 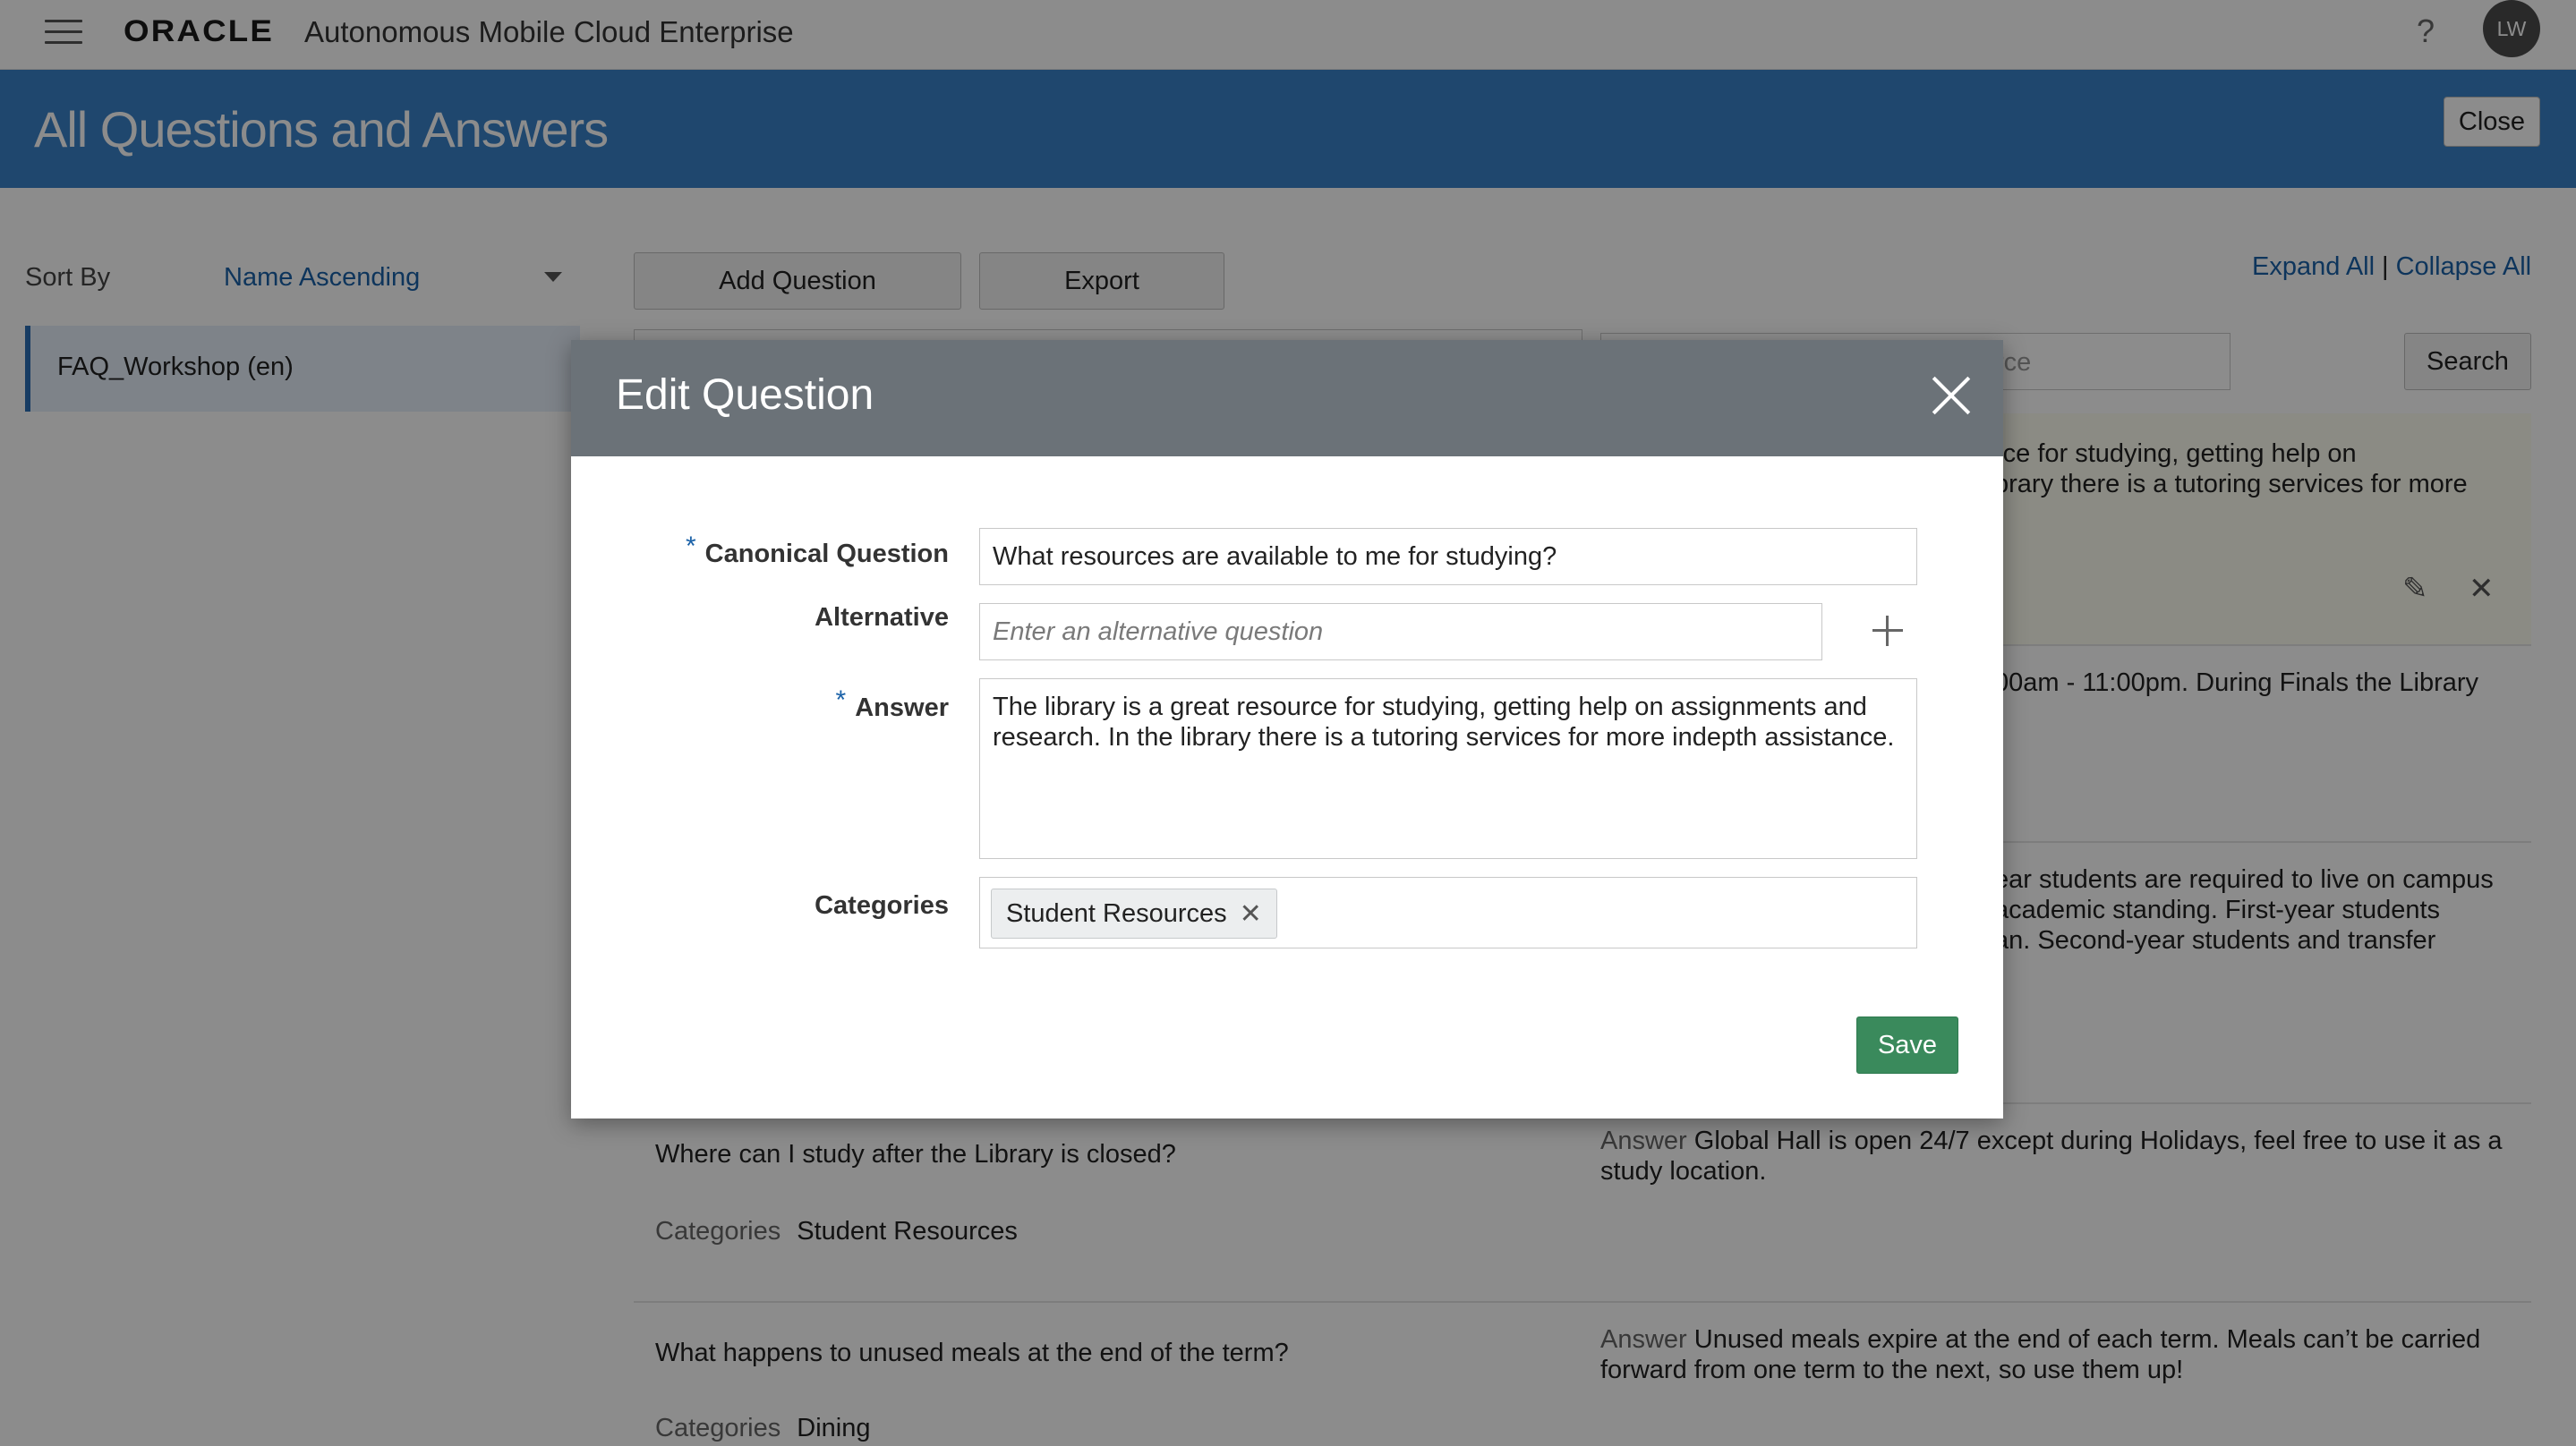 I want to click on category-chip-label: Student Resources, so click(x=1116, y=913).